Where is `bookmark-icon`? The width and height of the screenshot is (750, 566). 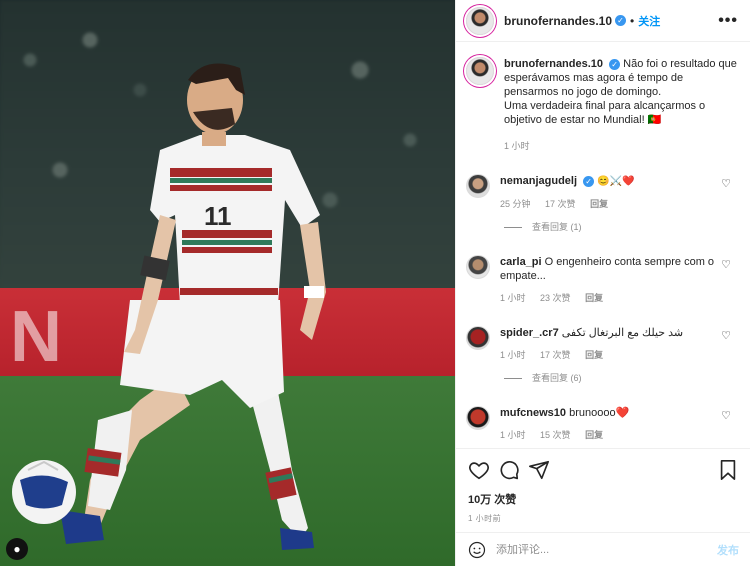 bookmark-icon is located at coordinates (728, 470).